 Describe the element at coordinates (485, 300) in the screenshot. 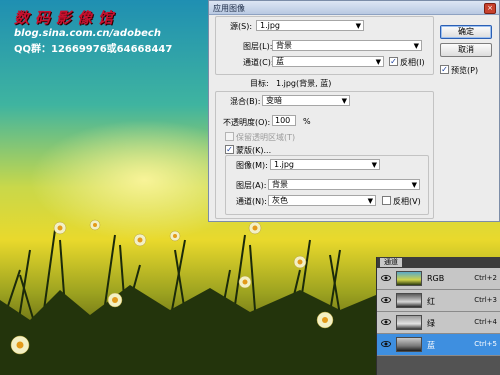

I see `channel-shortcut: Ctrl+3` at that location.